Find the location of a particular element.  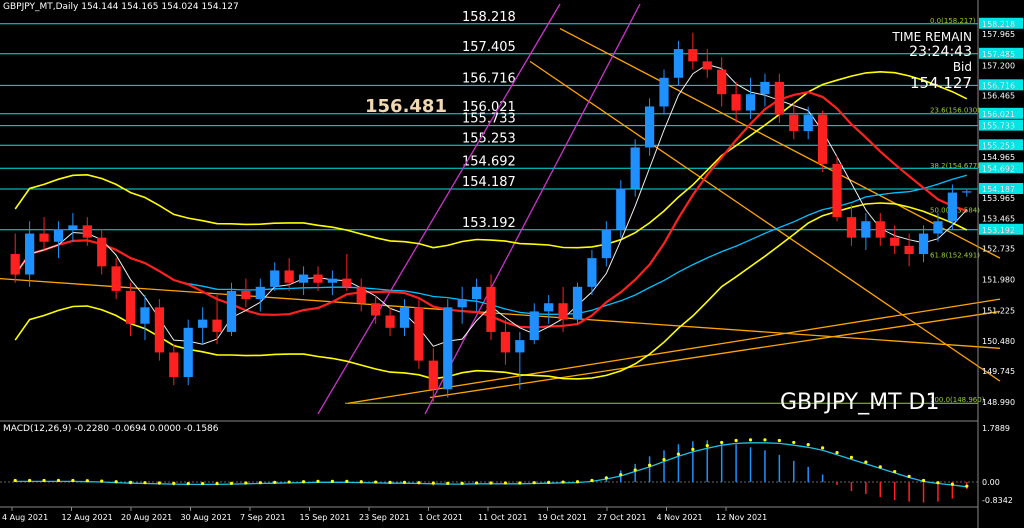

bid-value: 154.127 is located at coordinates (940, 83).